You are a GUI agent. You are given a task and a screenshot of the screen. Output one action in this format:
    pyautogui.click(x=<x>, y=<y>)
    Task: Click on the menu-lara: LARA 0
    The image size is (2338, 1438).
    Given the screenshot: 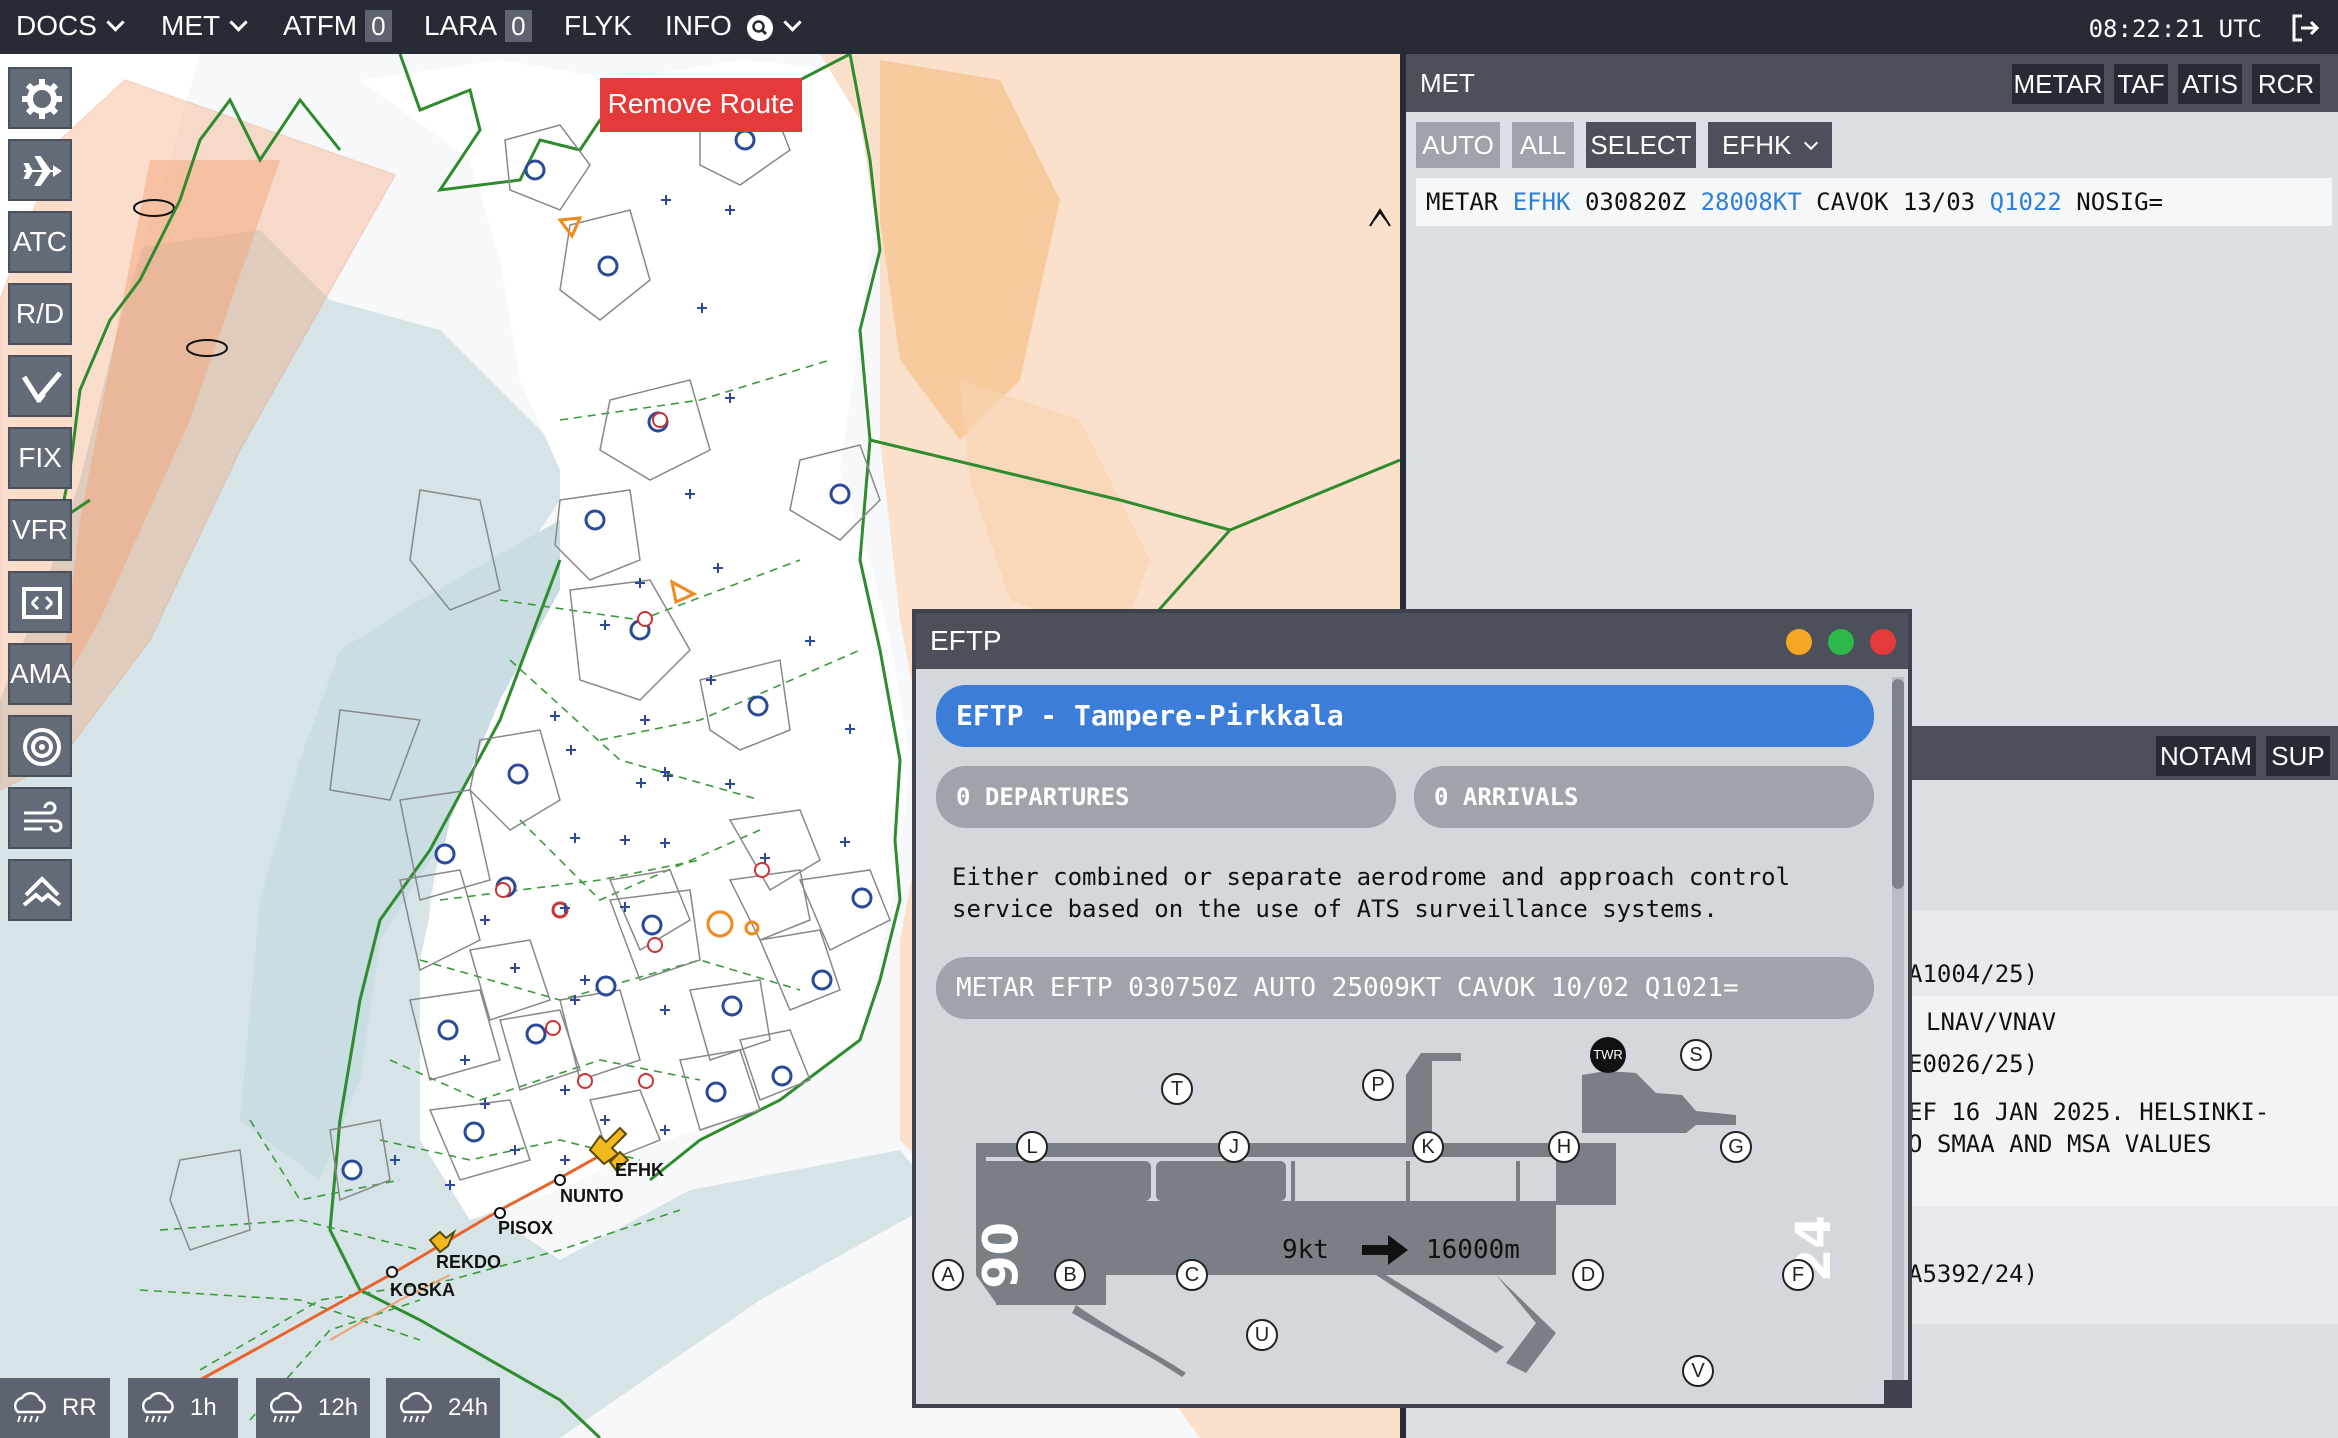 What is the action you would take?
    pyautogui.click(x=478, y=27)
    